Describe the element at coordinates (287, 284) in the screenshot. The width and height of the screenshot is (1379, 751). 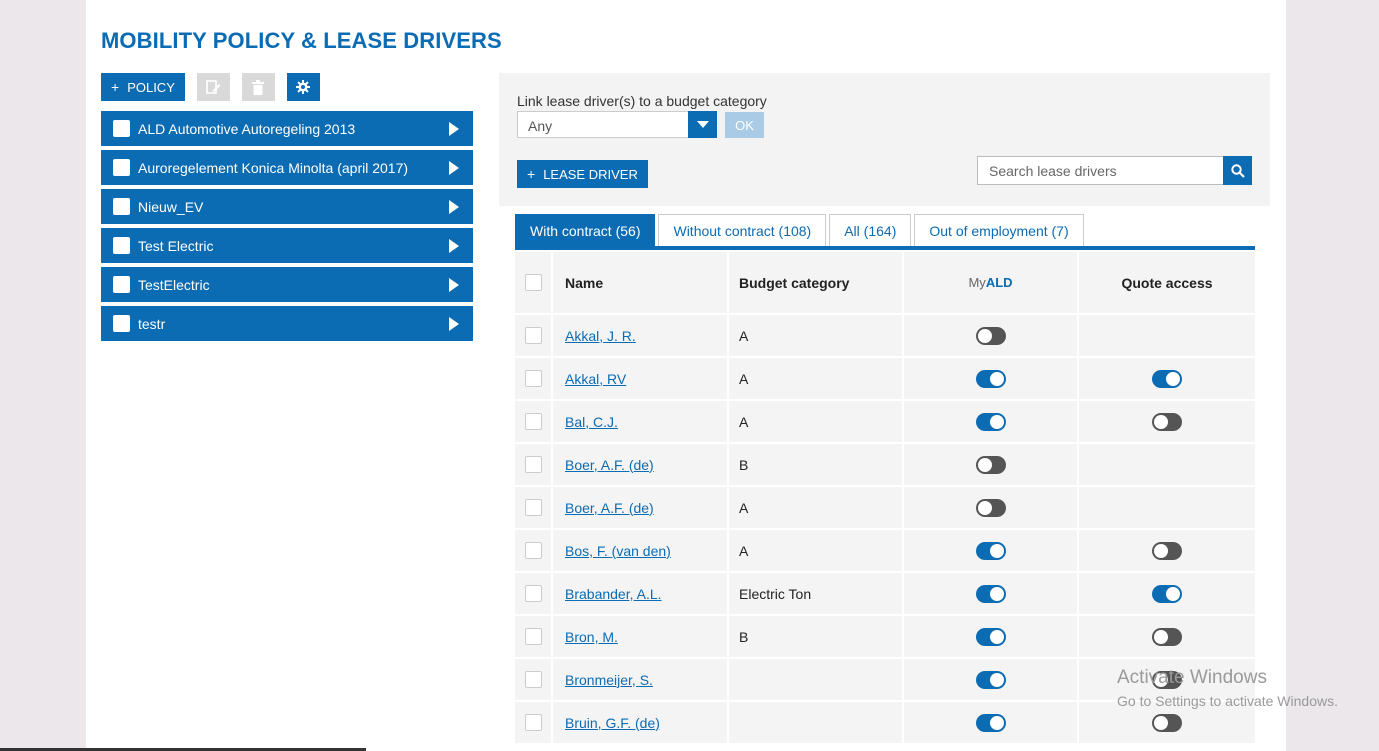
I see `policy-item: TestElectric` at that location.